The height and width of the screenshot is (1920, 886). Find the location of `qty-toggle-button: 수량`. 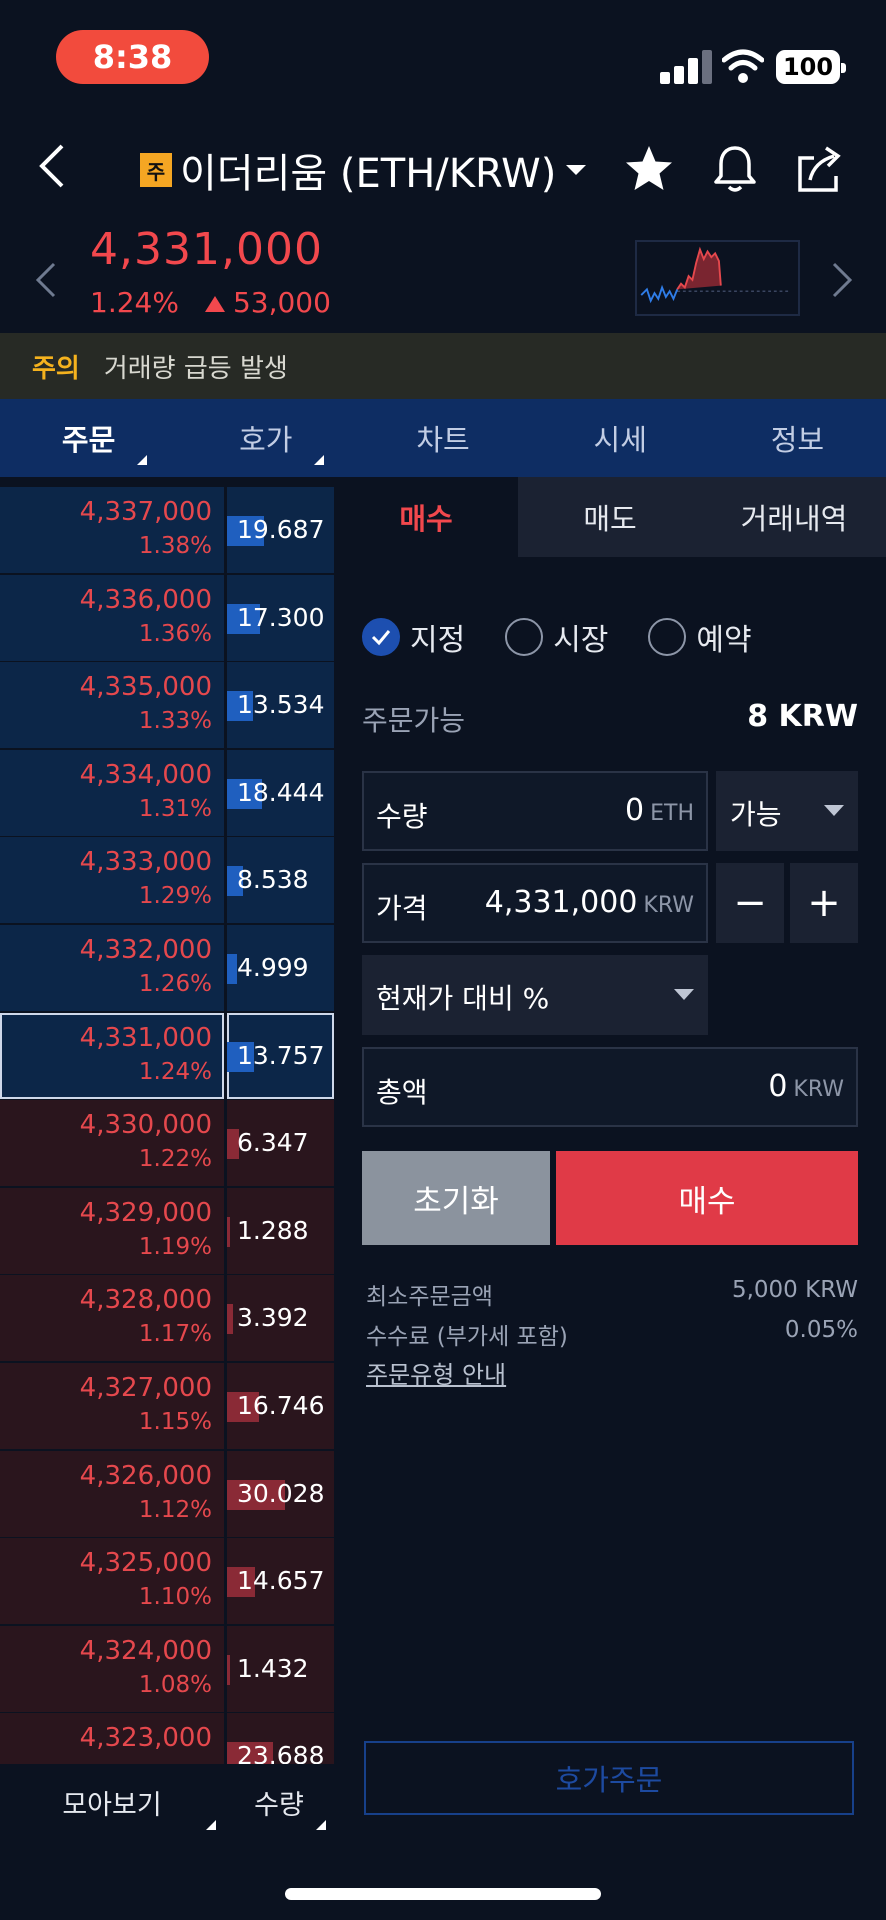

qty-toggle-button: 수량 is located at coordinates (279, 1802).